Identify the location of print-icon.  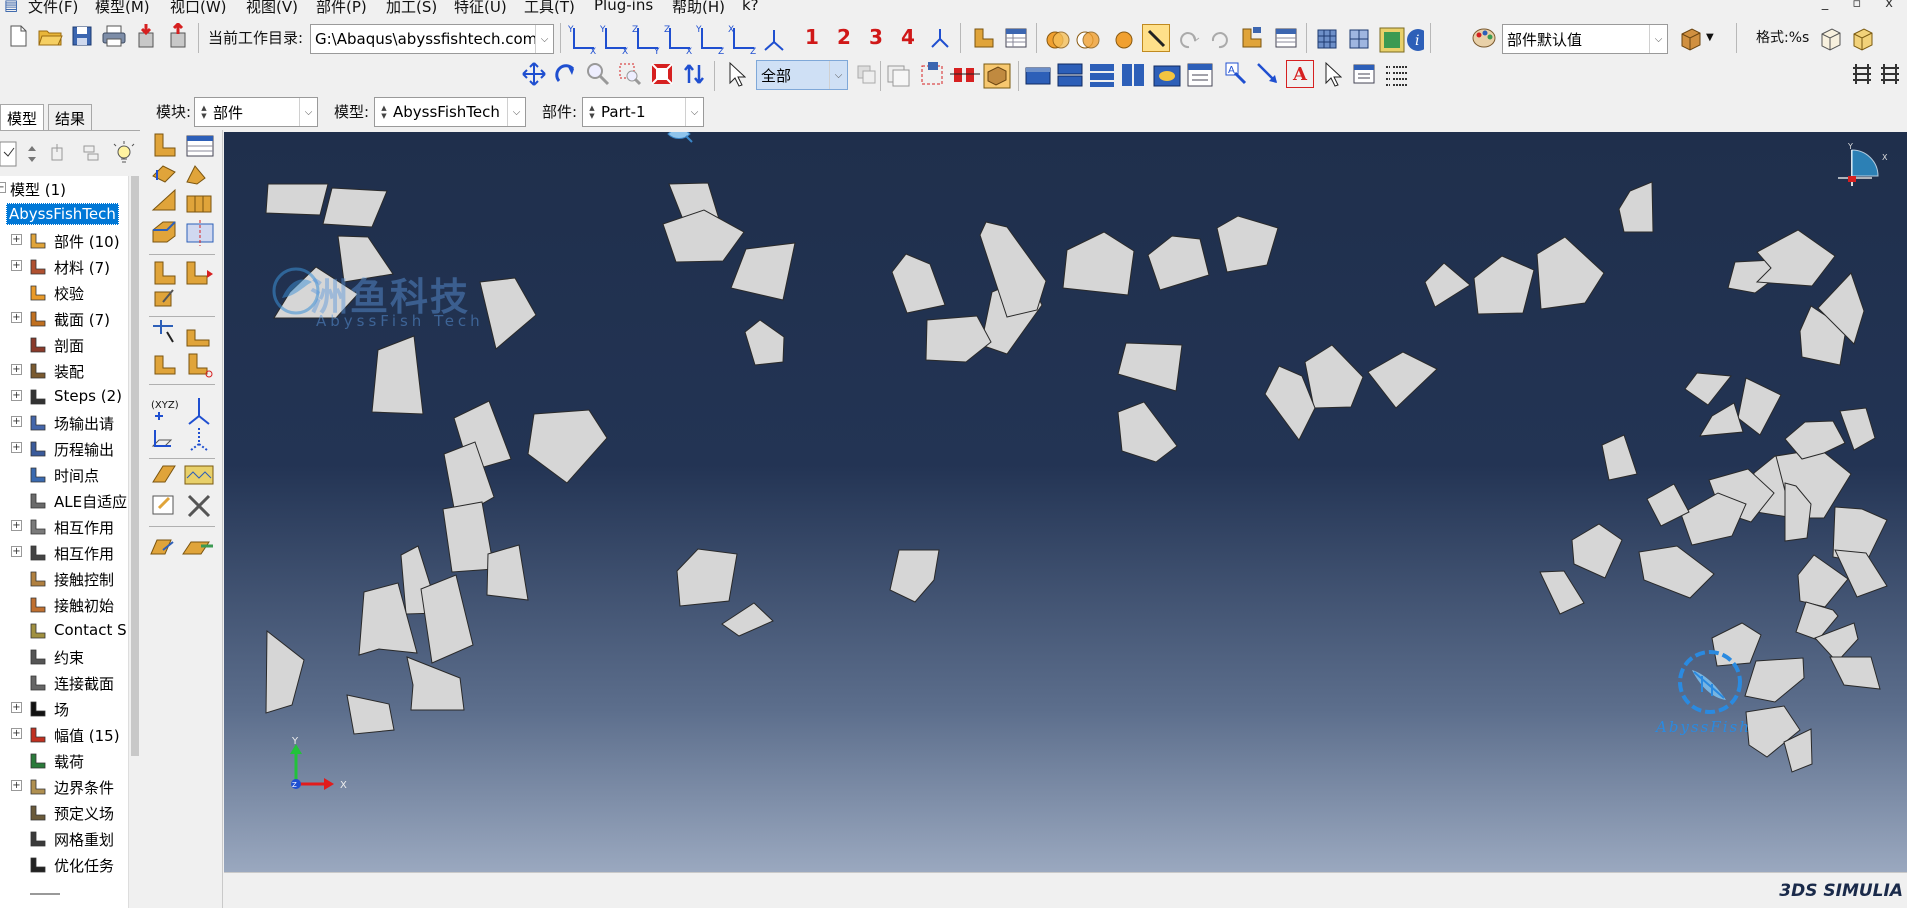
(114, 36).